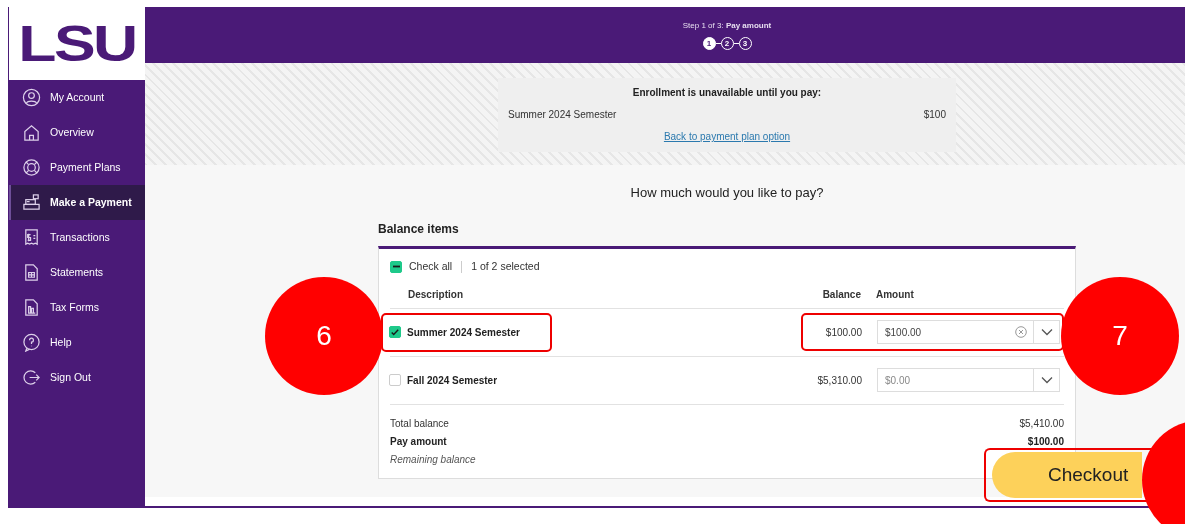  I want to click on sidebar-item: Payment Plans, so click(77, 167).